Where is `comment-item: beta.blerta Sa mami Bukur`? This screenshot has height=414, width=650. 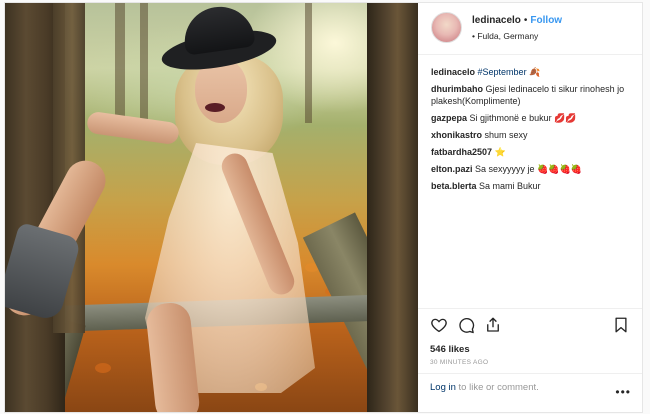
comment-item: beta.blerta Sa mami Bukur is located at coordinates (530, 186).